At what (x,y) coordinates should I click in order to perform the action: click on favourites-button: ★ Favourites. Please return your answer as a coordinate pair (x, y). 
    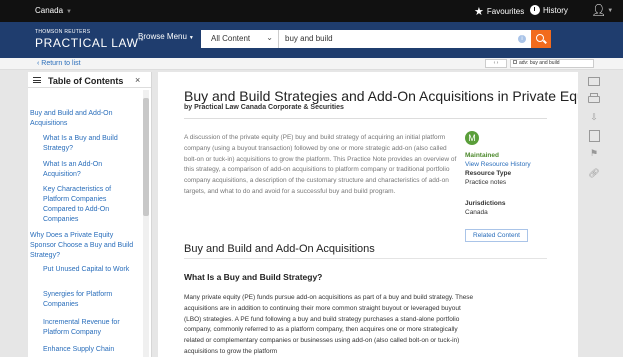
    Looking at the image, I should click on (499, 11).